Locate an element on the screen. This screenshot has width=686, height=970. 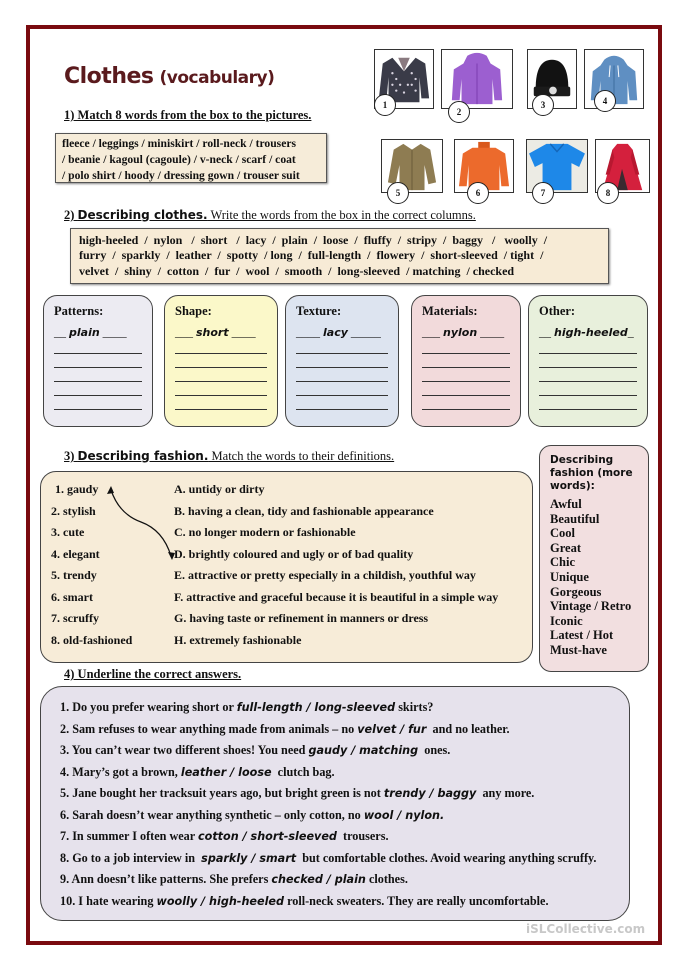
match-word: 8. old-fashioned is located at coordinates (92, 640).